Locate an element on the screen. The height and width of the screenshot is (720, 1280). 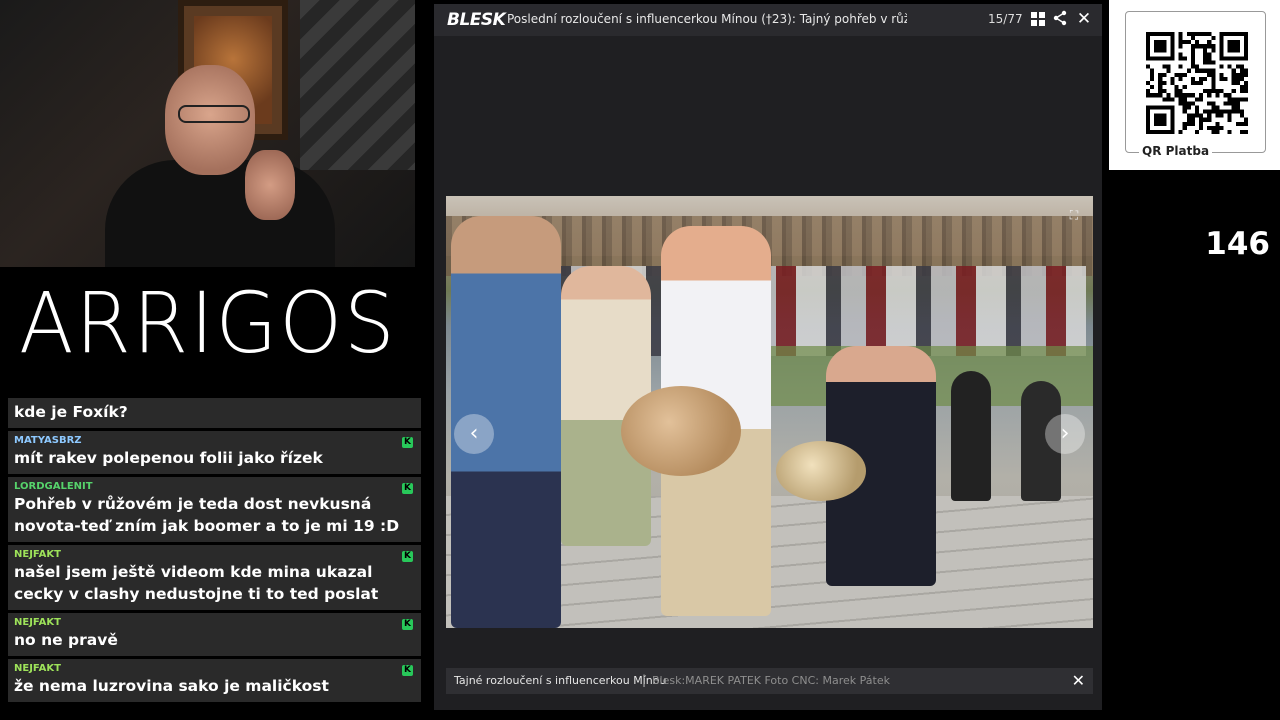
qr-payment-panel: QR Platba is located at coordinates (1194, 85).